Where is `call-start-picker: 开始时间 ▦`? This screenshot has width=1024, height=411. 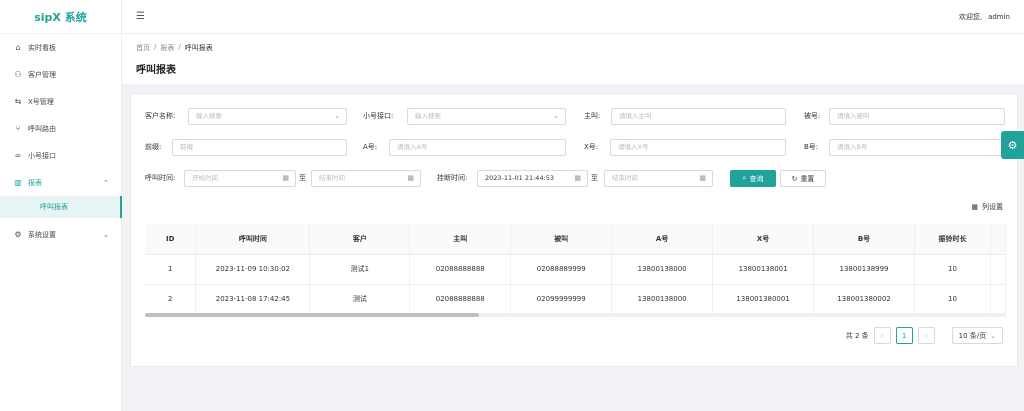
call-start-picker: 开始时间 ▦ is located at coordinates (240, 178).